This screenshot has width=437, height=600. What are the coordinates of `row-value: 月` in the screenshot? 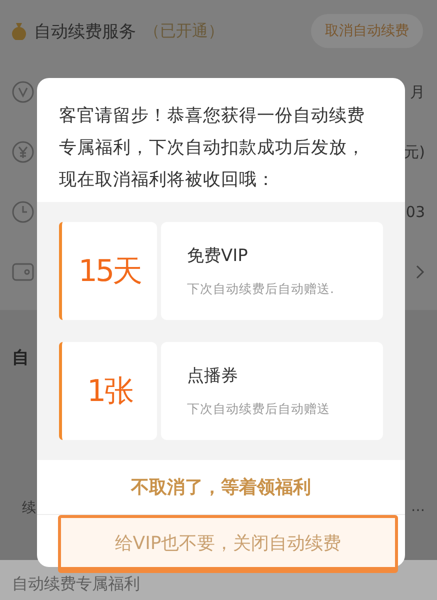 It's located at (417, 92).